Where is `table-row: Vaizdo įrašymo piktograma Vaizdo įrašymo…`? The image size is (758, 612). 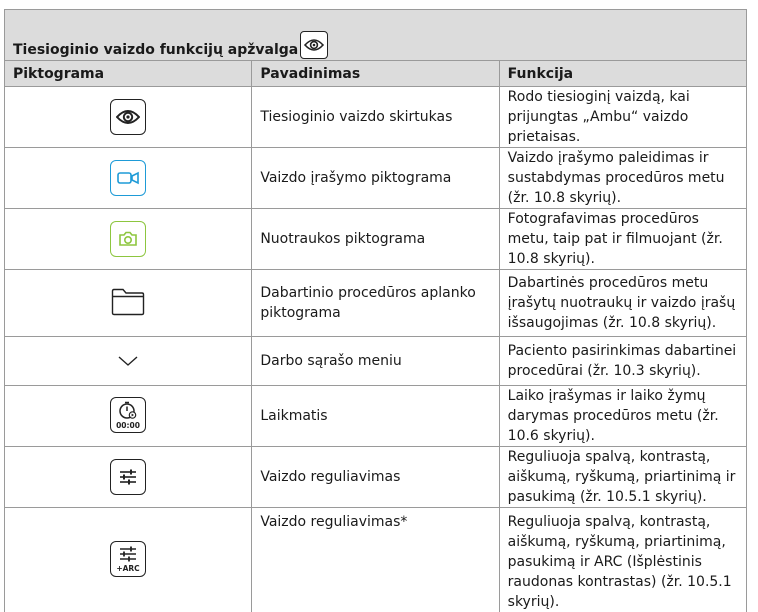
table-row: Vaizdo įrašymo piktograma Vaizdo įrašymo… is located at coordinates (376, 178).